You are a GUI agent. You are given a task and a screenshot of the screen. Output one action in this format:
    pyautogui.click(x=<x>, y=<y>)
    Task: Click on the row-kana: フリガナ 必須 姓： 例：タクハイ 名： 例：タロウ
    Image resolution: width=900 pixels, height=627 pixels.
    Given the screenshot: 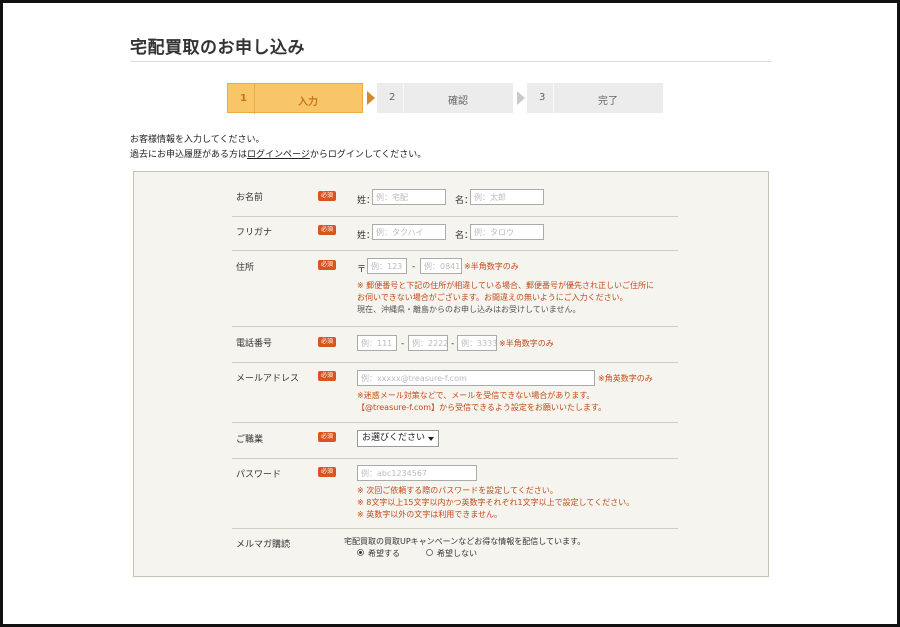 What is the action you would take?
    pyautogui.click(x=455, y=233)
    